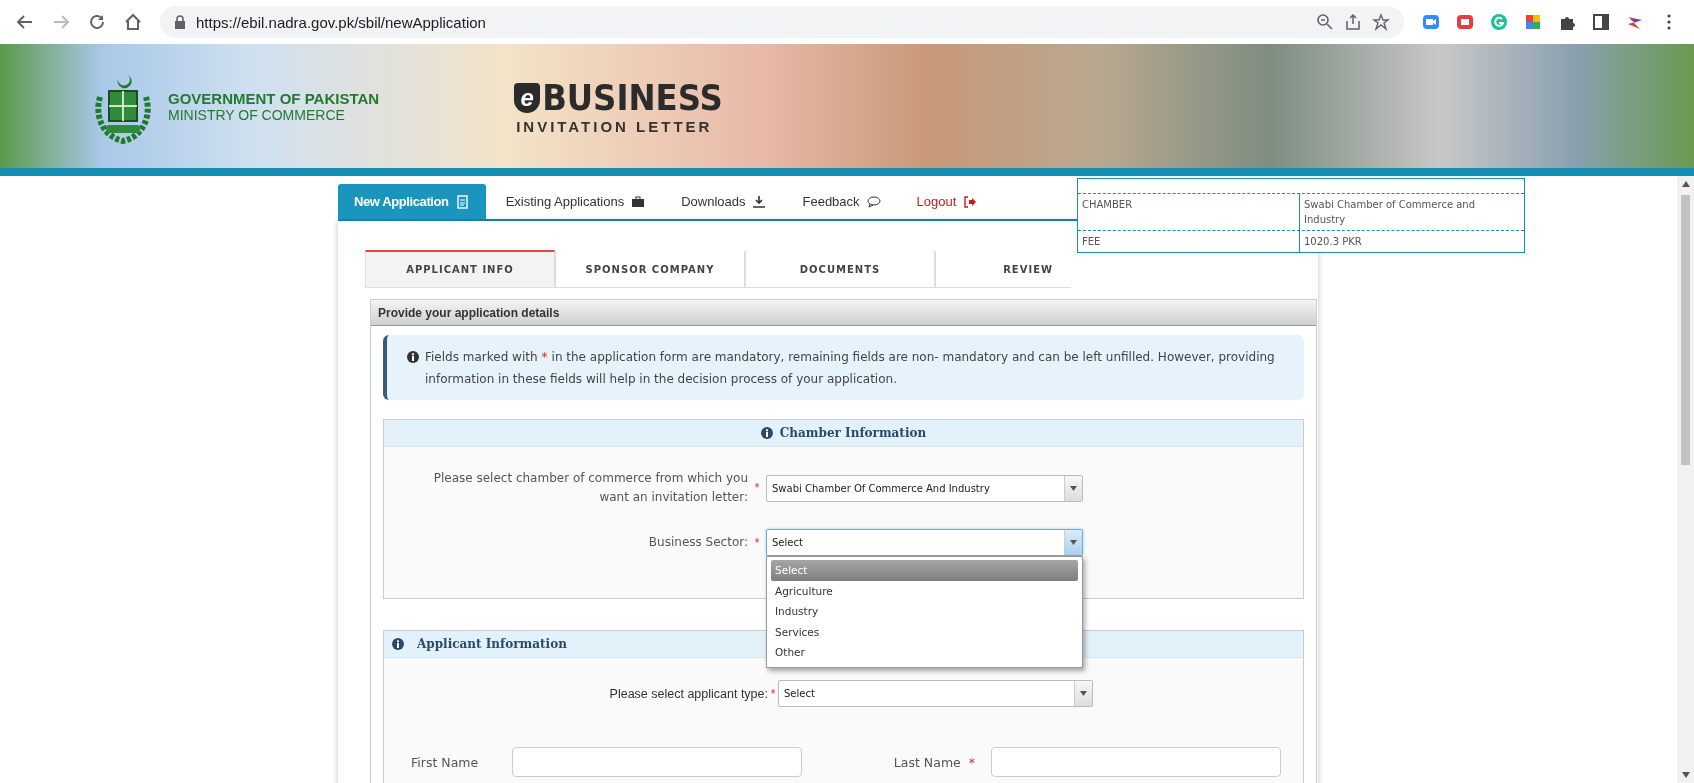 Image resolution: width=1694 pixels, height=783 pixels. I want to click on video-camera-icon, so click(1431, 22).